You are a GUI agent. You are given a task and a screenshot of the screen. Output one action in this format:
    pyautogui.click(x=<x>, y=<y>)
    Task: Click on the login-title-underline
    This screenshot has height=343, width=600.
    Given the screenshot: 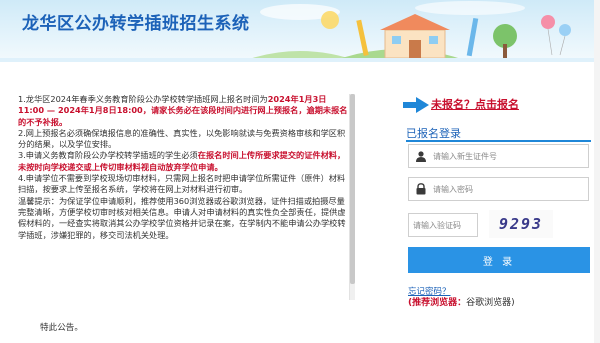 What is the action you would take?
    pyautogui.click(x=498, y=141)
    